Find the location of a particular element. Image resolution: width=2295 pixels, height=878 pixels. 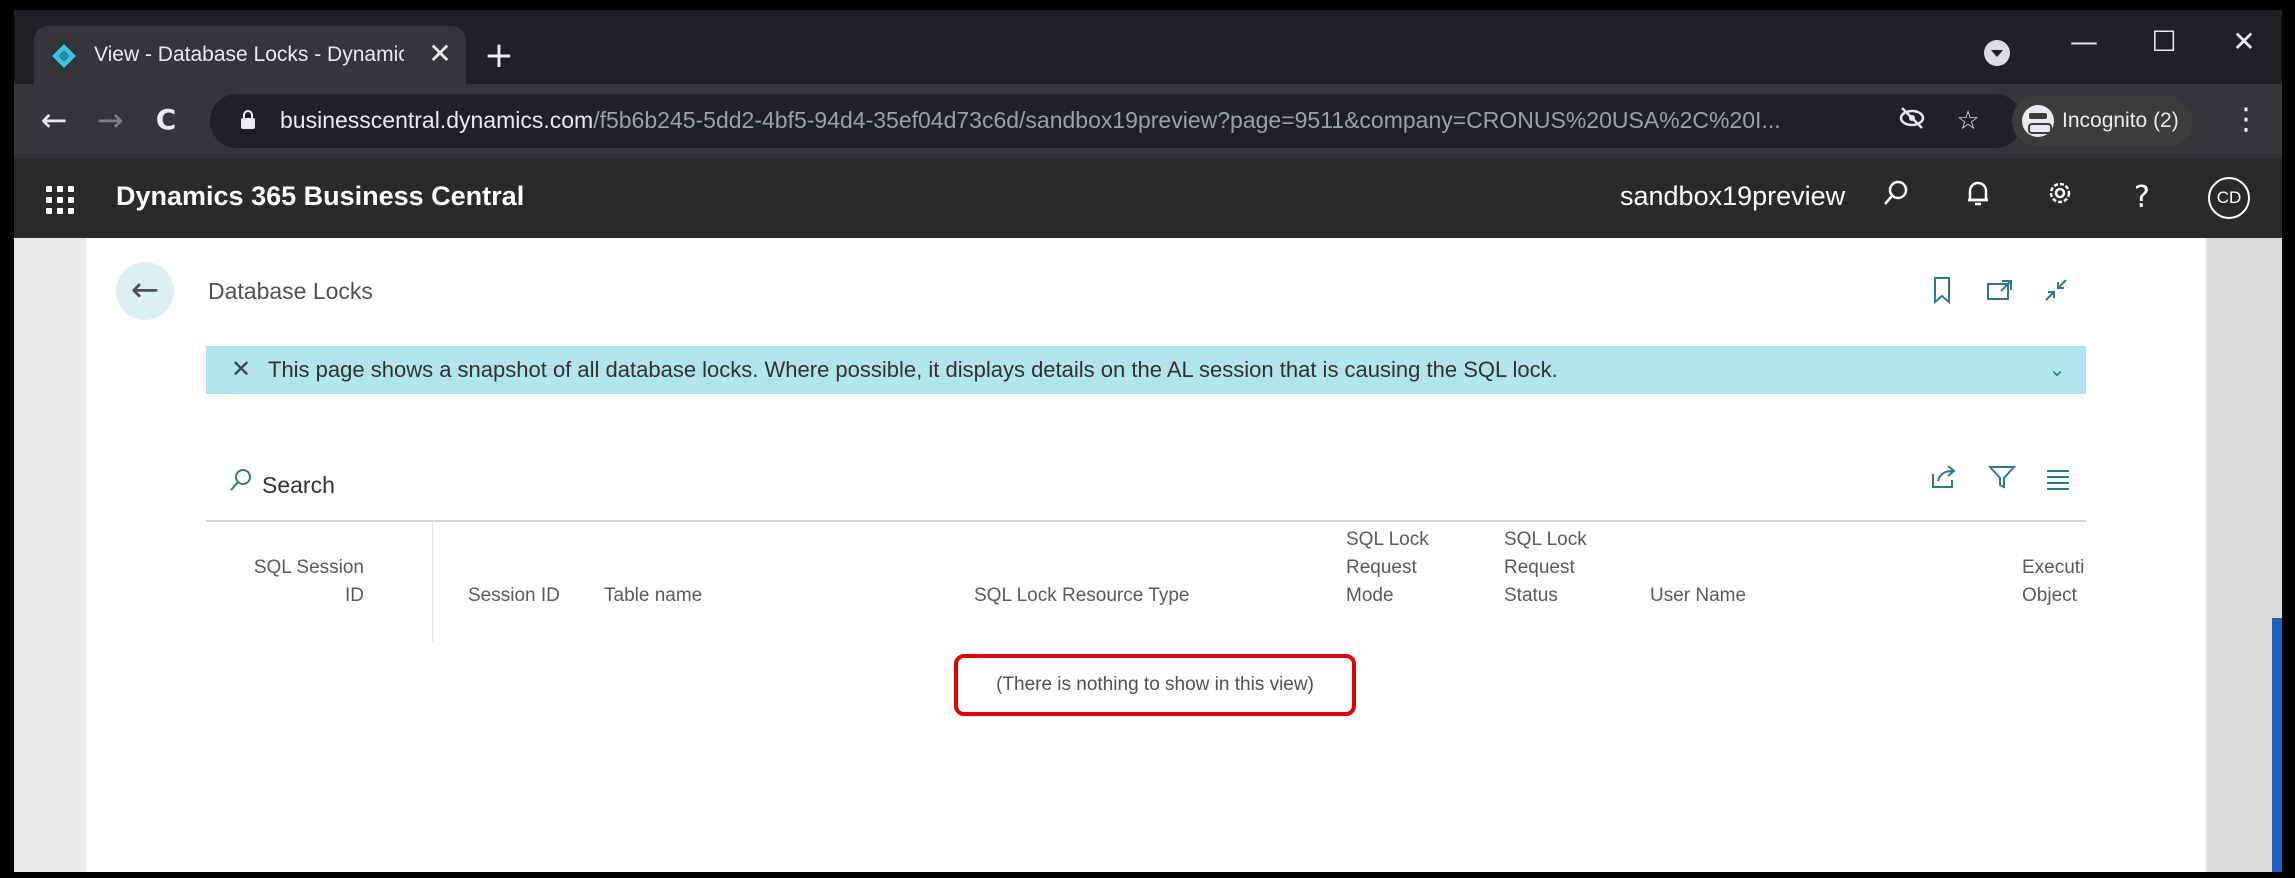

gear-icon is located at coordinates (2060, 198).